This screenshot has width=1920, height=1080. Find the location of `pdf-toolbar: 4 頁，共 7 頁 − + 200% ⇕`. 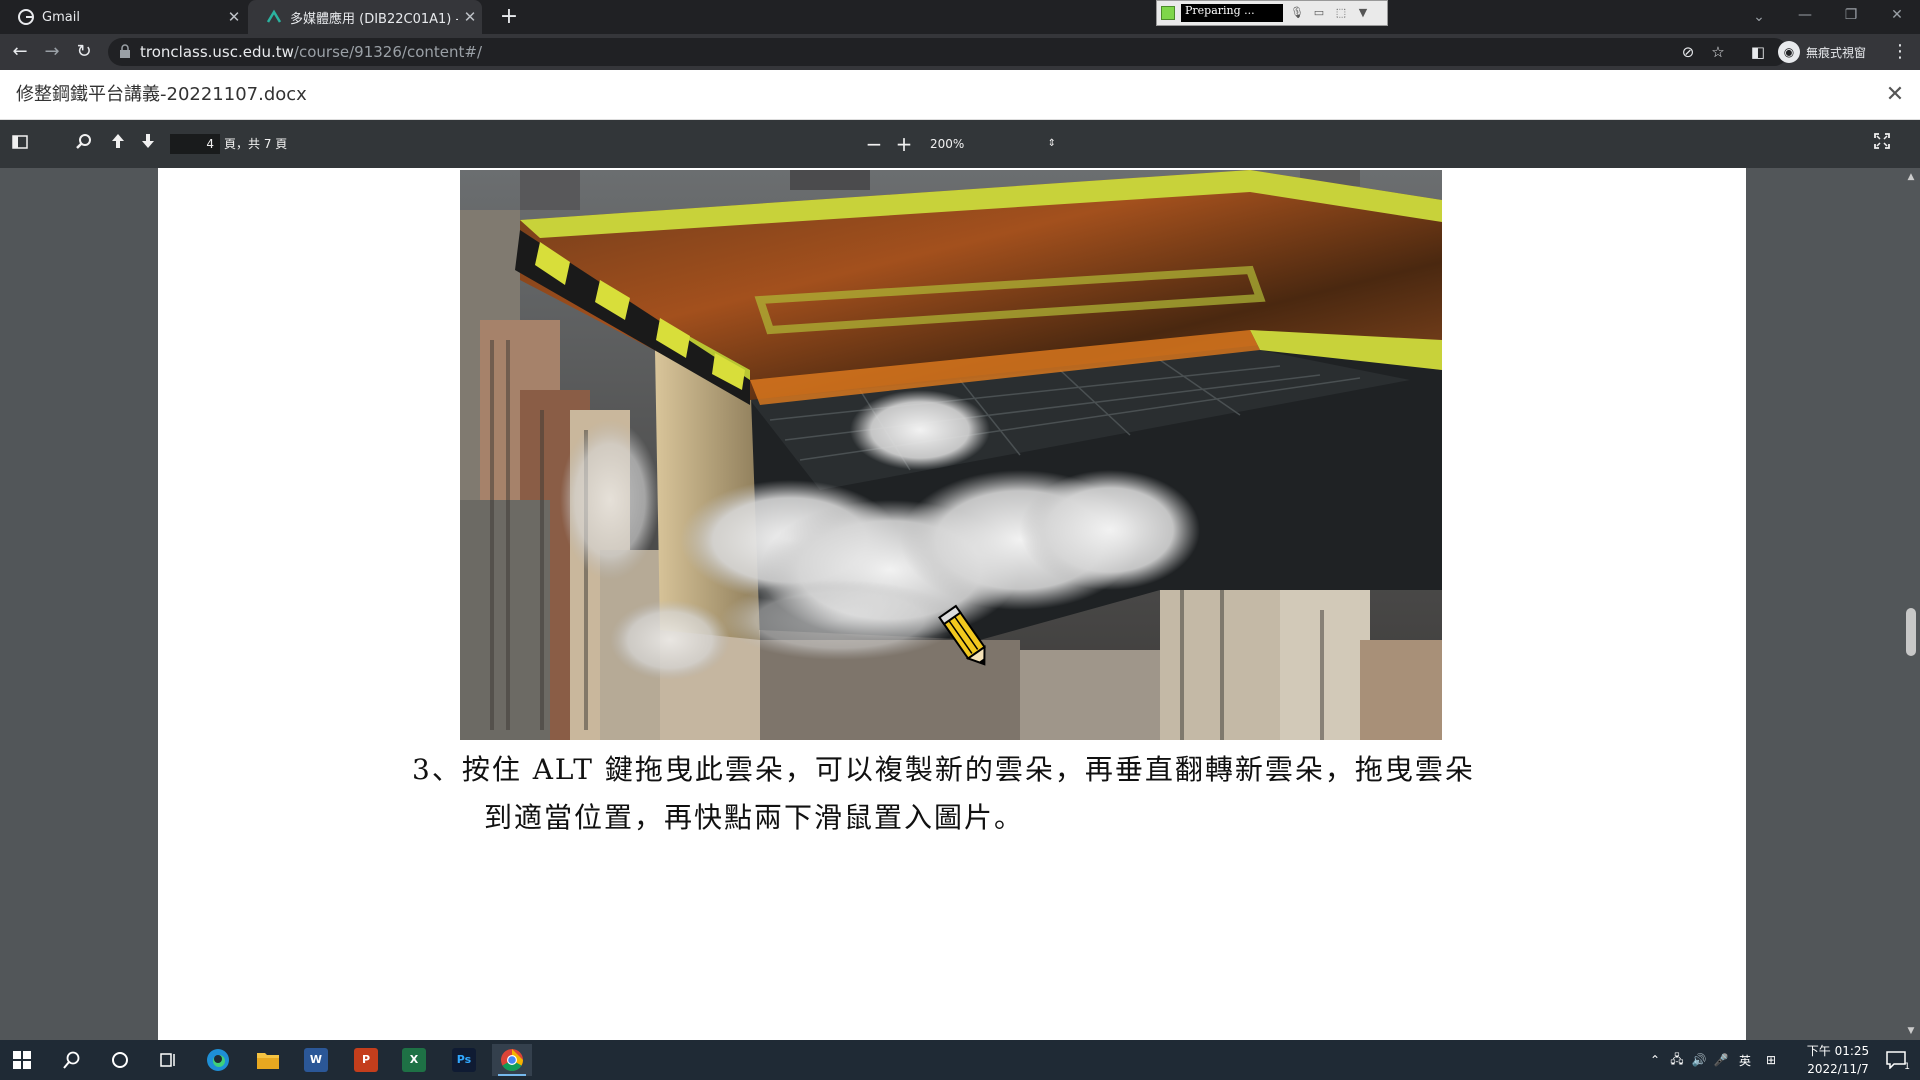

pdf-toolbar: 4 頁，共 7 頁 − + 200% ⇕ is located at coordinates (960, 144).